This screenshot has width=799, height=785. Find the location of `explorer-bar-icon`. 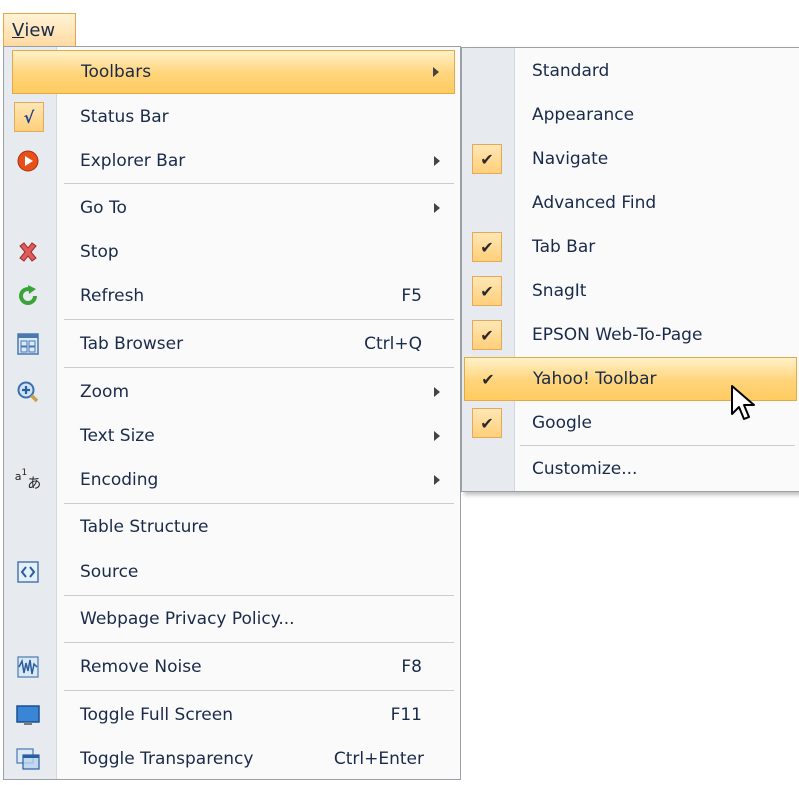

explorer-bar-icon is located at coordinates (28, 161).